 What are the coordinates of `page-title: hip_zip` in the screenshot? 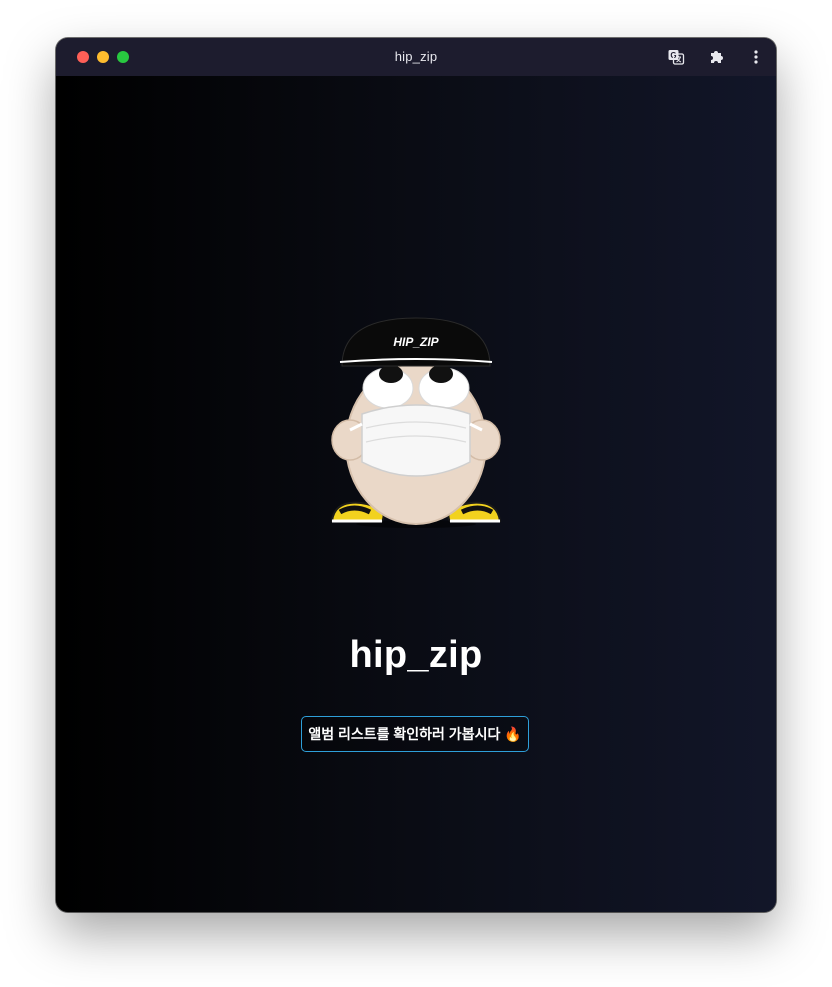 It's located at (416, 655).